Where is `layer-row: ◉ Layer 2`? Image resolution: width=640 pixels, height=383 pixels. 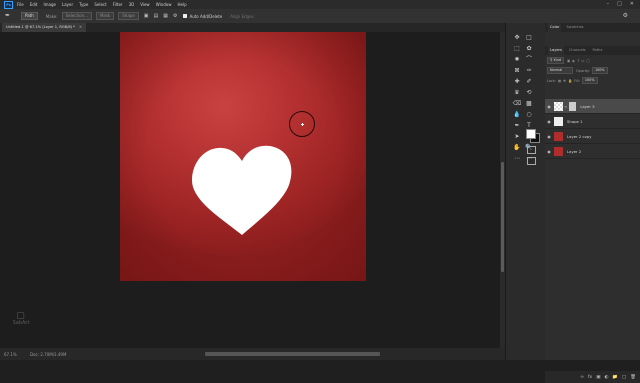
layer-row: ◉ Layer 2 is located at coordinates (592, 151).